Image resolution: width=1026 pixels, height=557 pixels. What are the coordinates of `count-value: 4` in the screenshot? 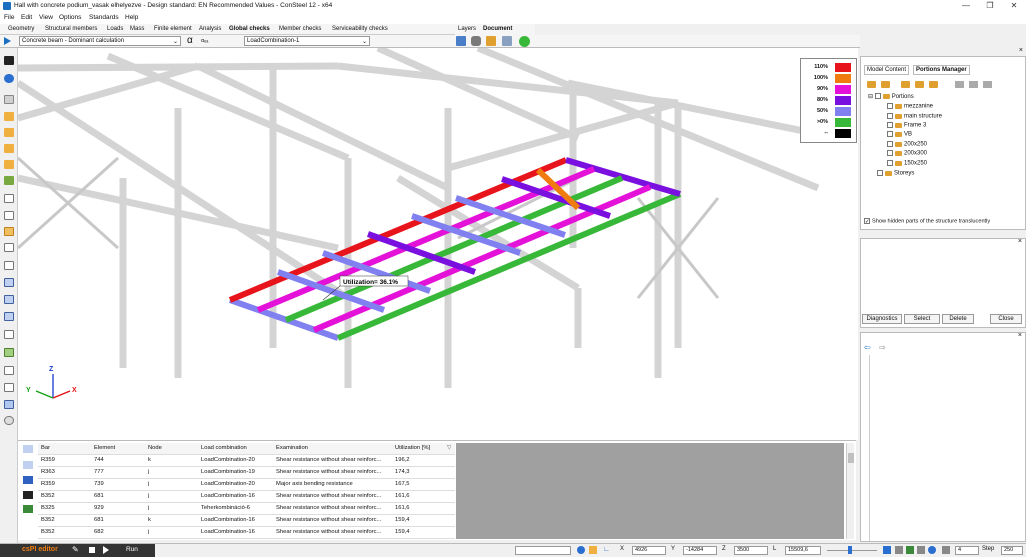 It's located at (967, 550).